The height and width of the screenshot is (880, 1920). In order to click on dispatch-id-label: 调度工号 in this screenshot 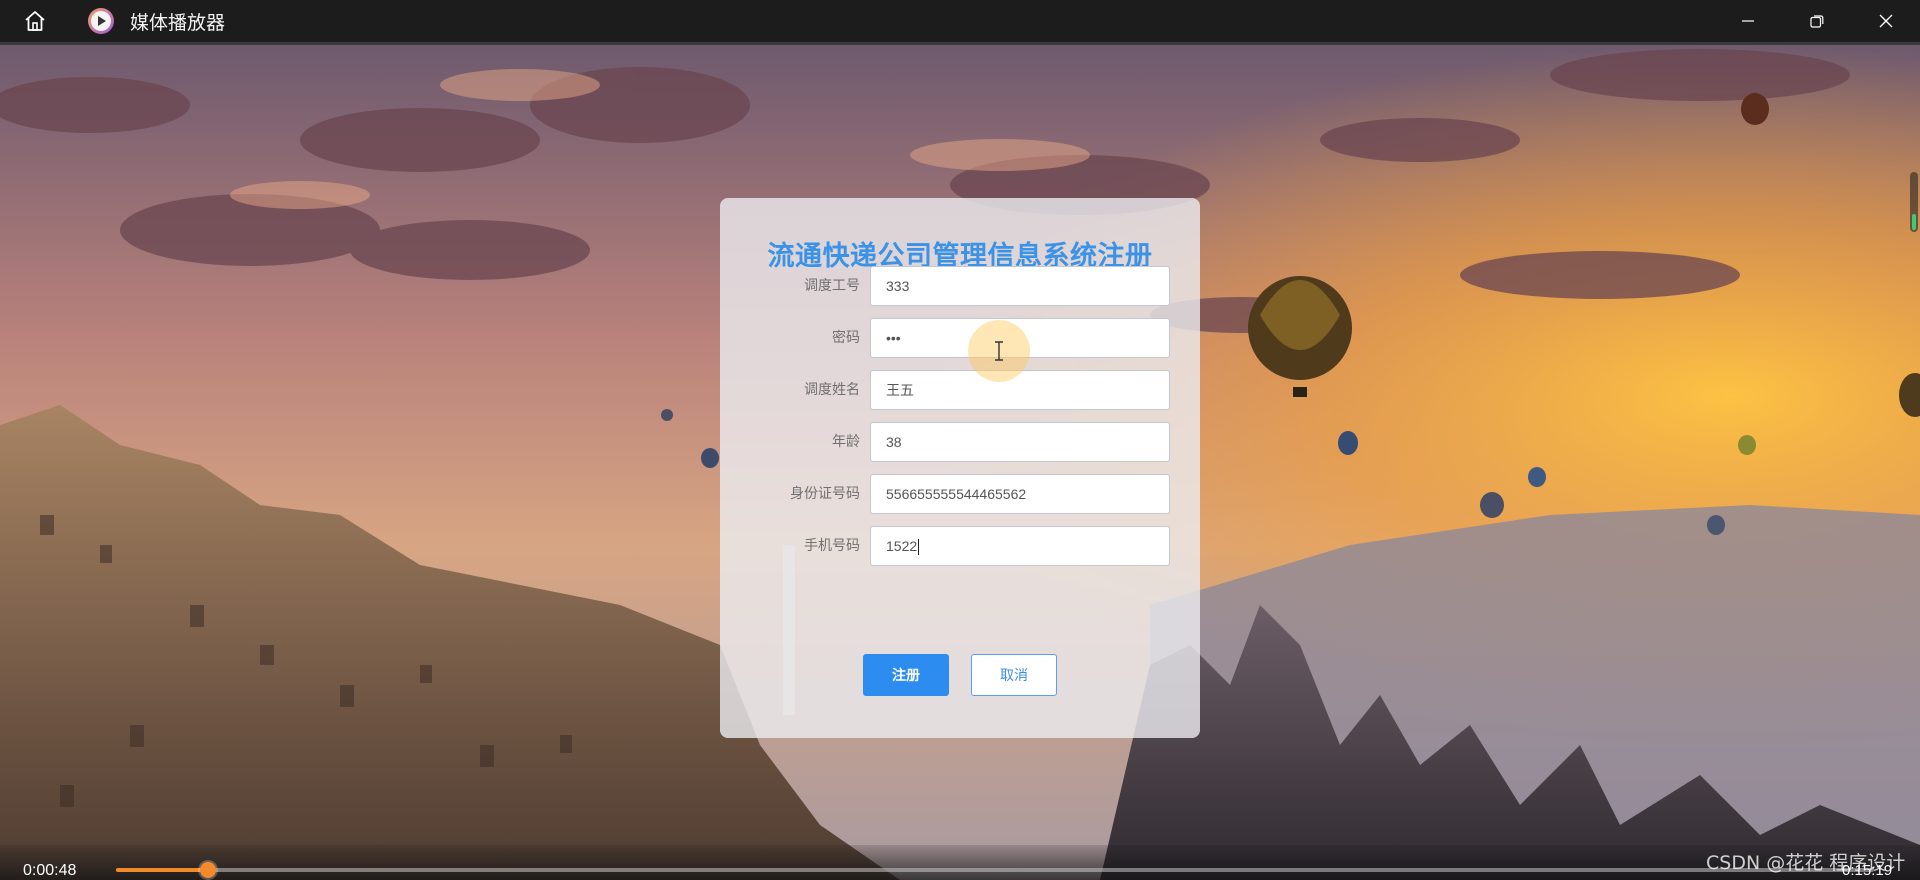, I will do `click(832, 286)`.